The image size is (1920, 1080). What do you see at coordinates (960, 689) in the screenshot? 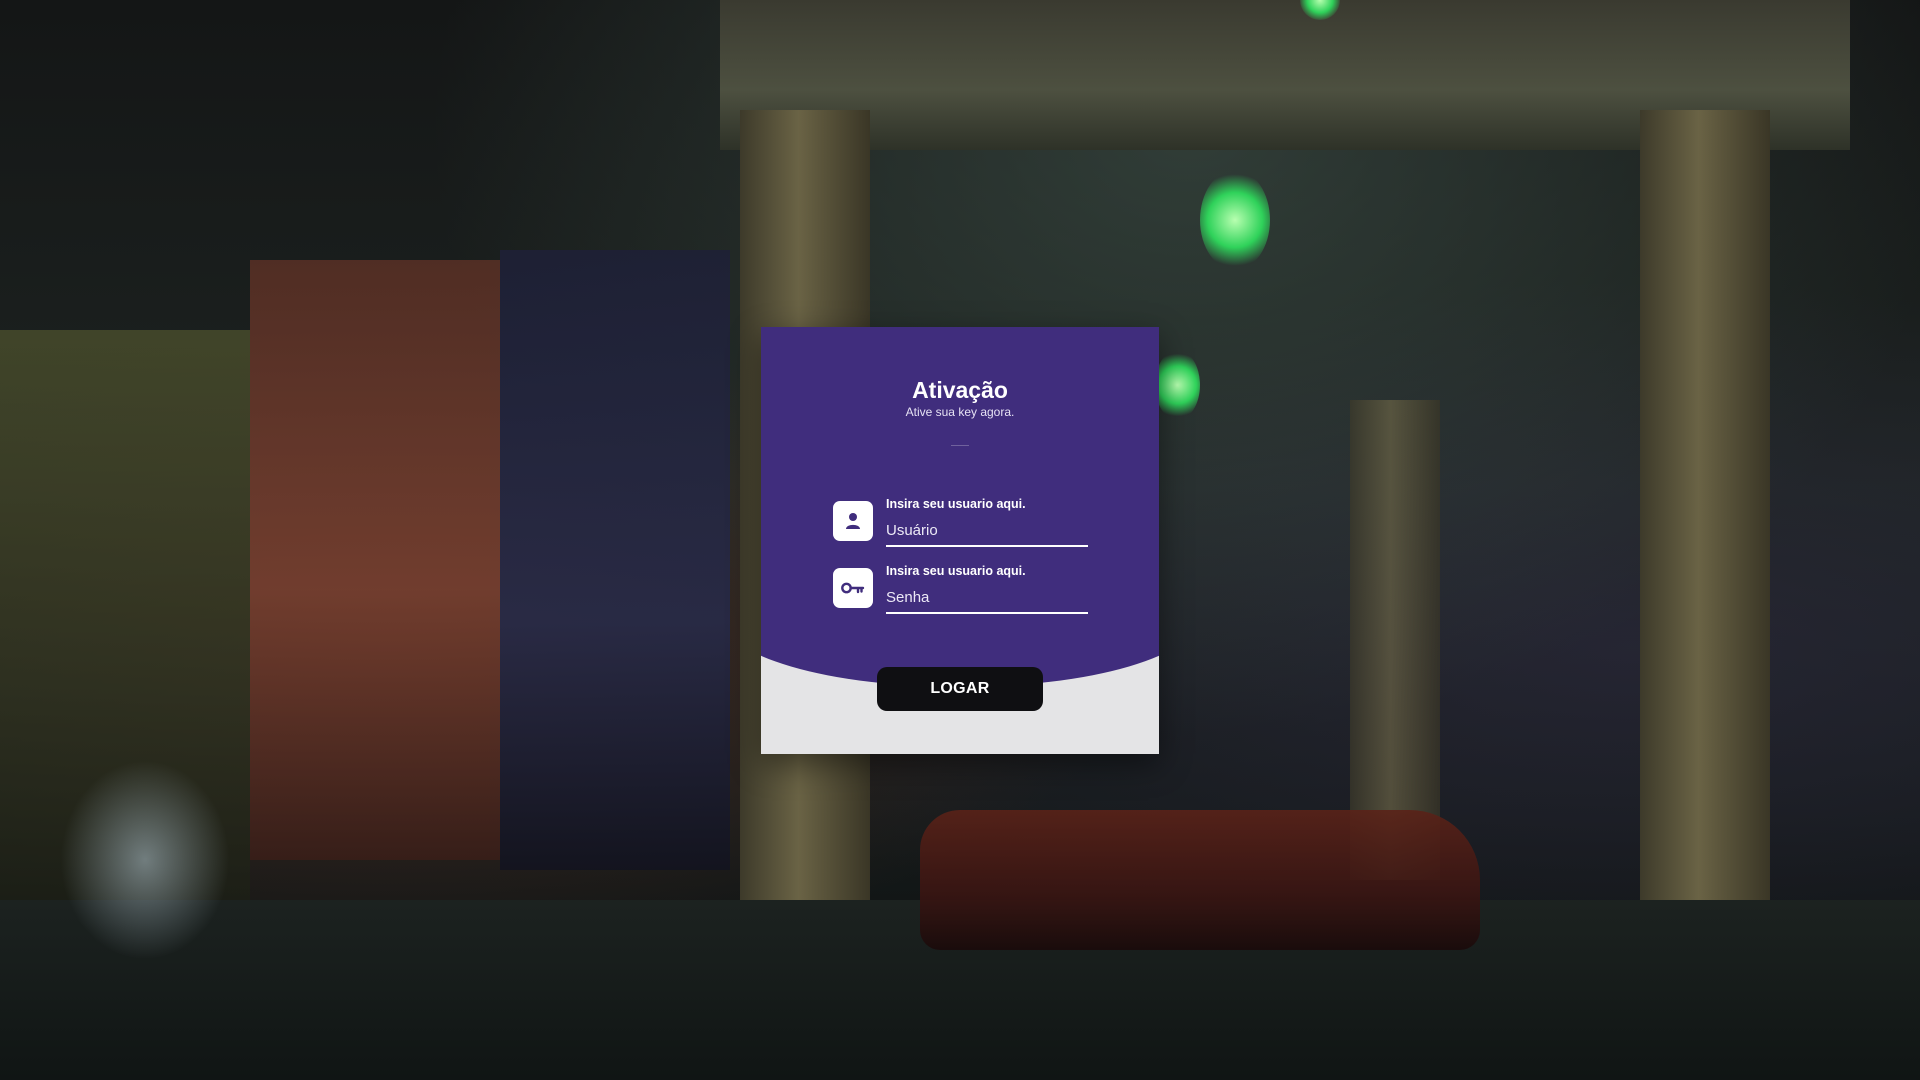
I see `login-button: LOGAR` at bounding box center [960, 689].